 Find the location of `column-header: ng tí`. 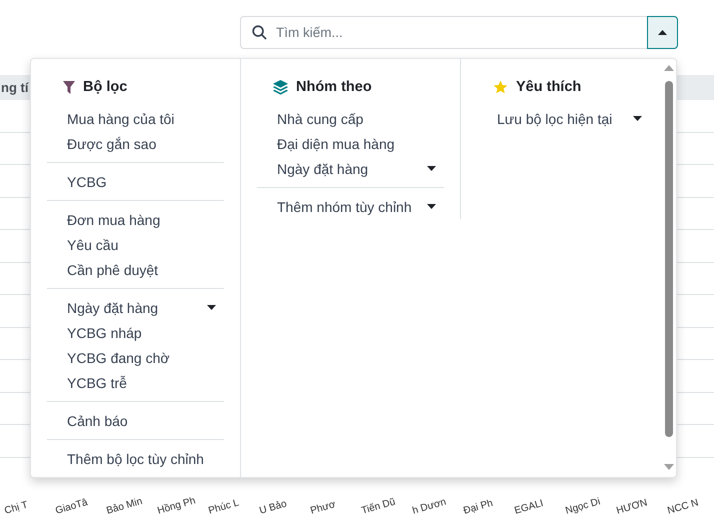

column-header: ng tí is located at coordinates (14, 87).